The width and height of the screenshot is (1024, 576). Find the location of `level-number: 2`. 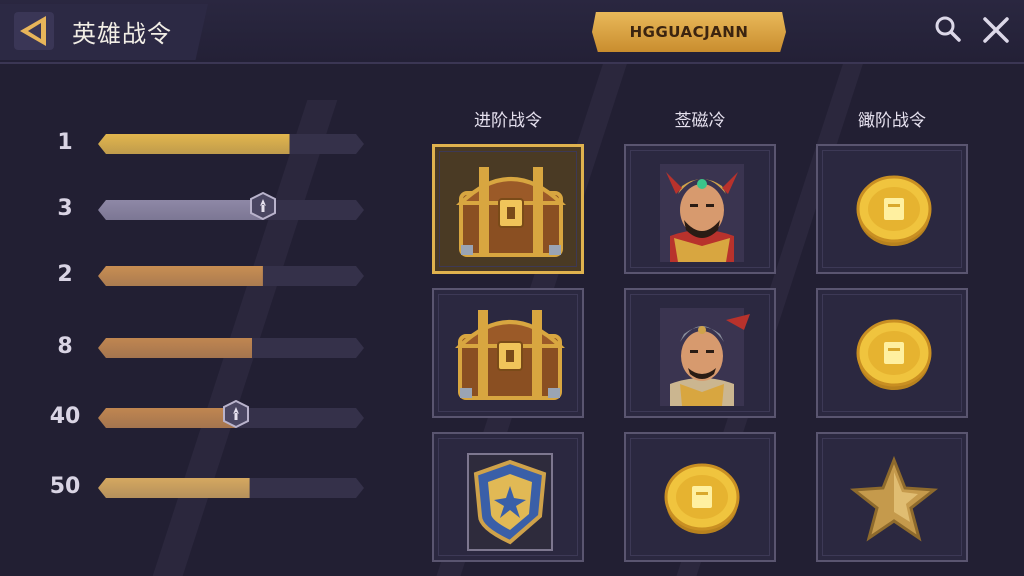

level-number: 2 is located at coordinates (65, 274).